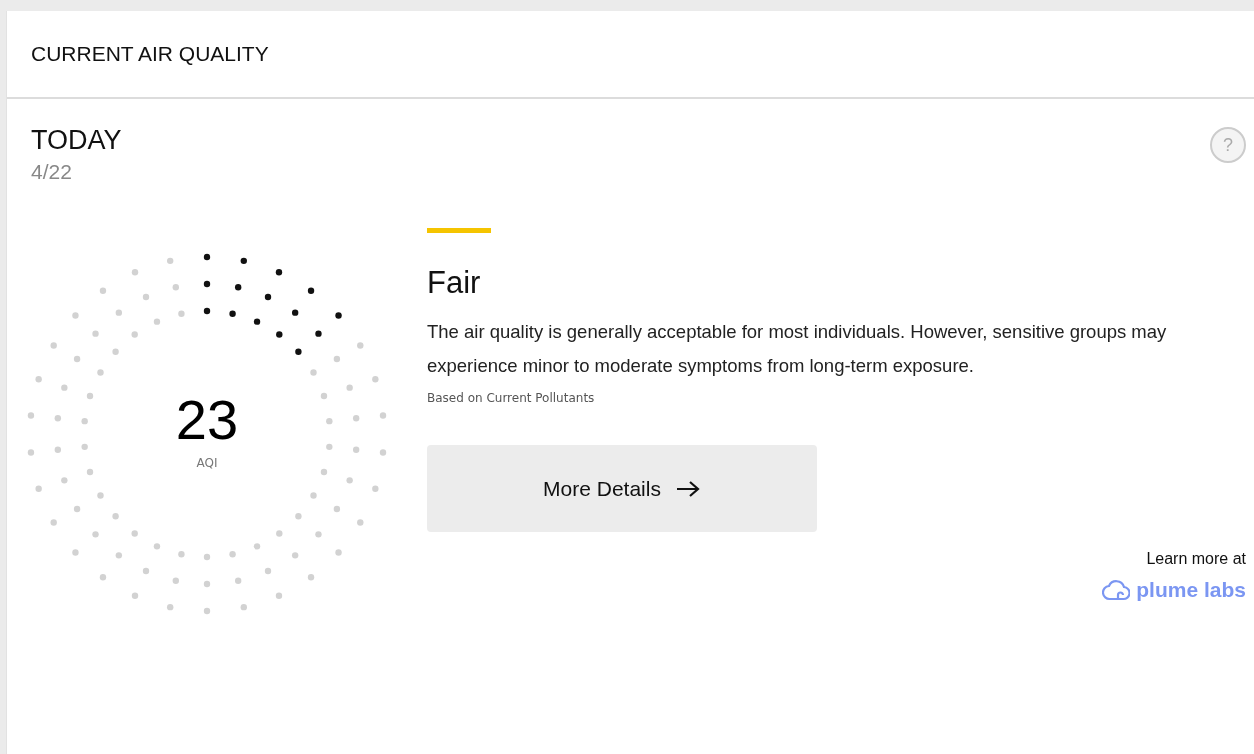  What do you see at coordinates (1174, 590) in the screenshot?
I see `plume-labs-link: plume labs` at bounding box center [1174, 590].